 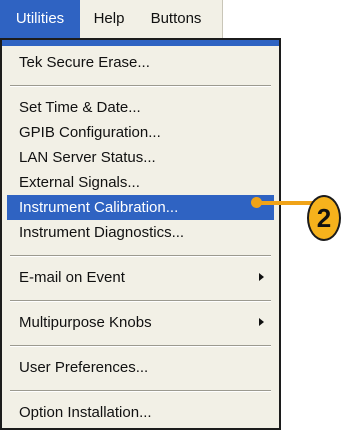 I want to click on menu-item-email-on-event: E-mail on Event, so click(x=140, y=277).